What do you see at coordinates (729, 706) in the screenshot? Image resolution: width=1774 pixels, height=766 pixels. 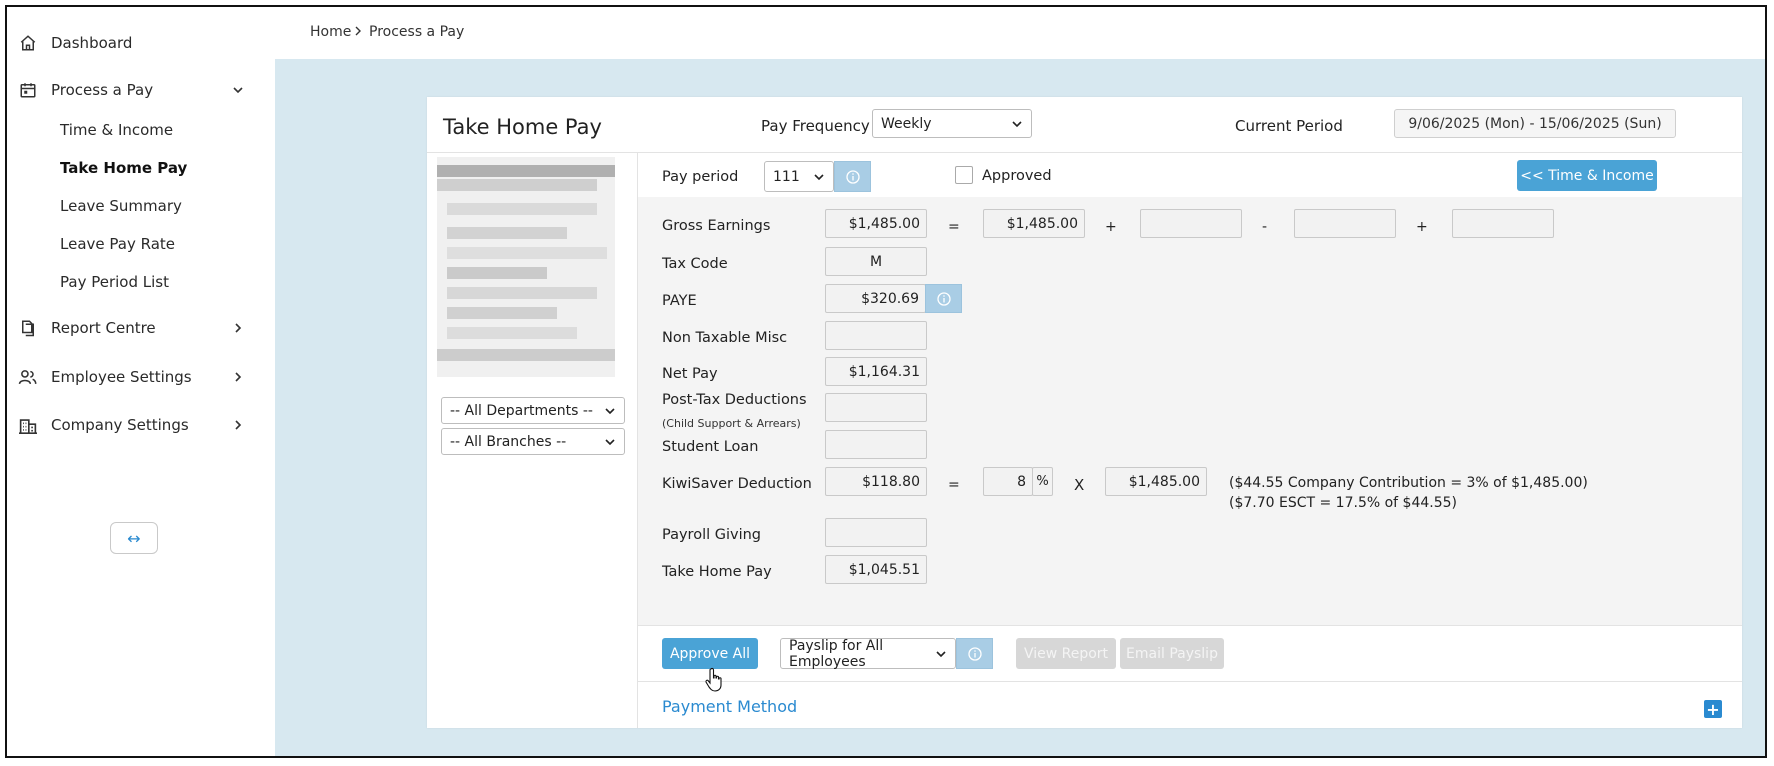 I see `payment-method-title: Payment Method` at bounding box center [729, 706].